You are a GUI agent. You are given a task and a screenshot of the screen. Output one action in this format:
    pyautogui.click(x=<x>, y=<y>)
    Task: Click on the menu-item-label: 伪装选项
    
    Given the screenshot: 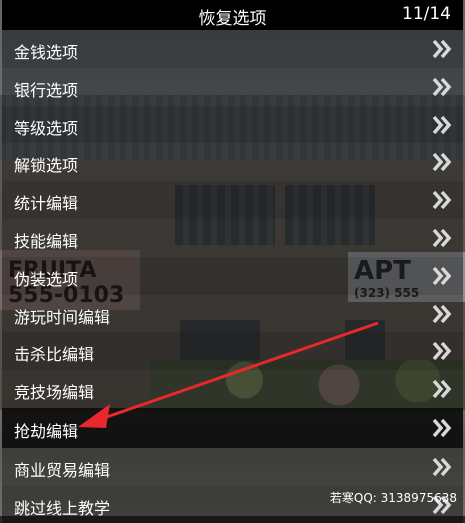 What is the action you would take?
    pyautogui.click(x=46, y=279)
    